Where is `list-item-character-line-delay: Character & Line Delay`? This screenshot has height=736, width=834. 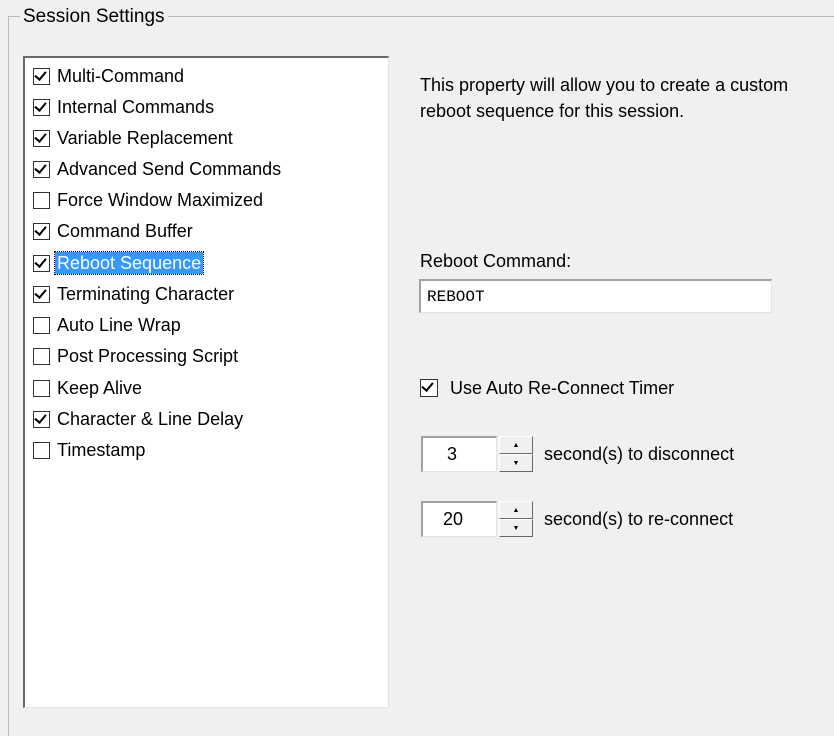
list-item-character-line-delay: Character & Line Delay is located at coordinates (139, 419).